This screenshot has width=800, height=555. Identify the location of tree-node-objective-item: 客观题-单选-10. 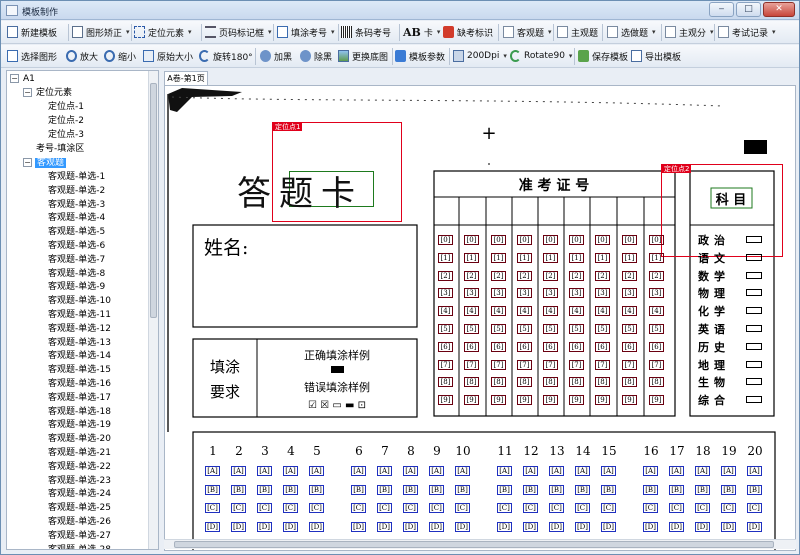
(79, 301).